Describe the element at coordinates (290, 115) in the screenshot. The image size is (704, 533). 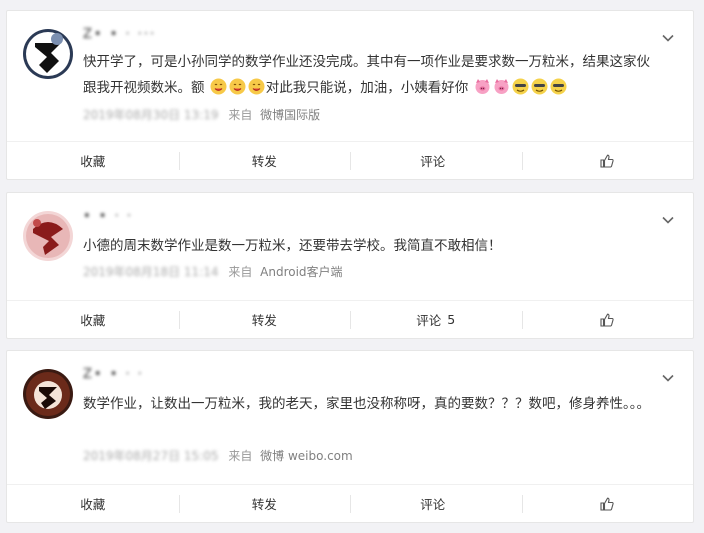
I see `post-source: 微博国际版` at that location.